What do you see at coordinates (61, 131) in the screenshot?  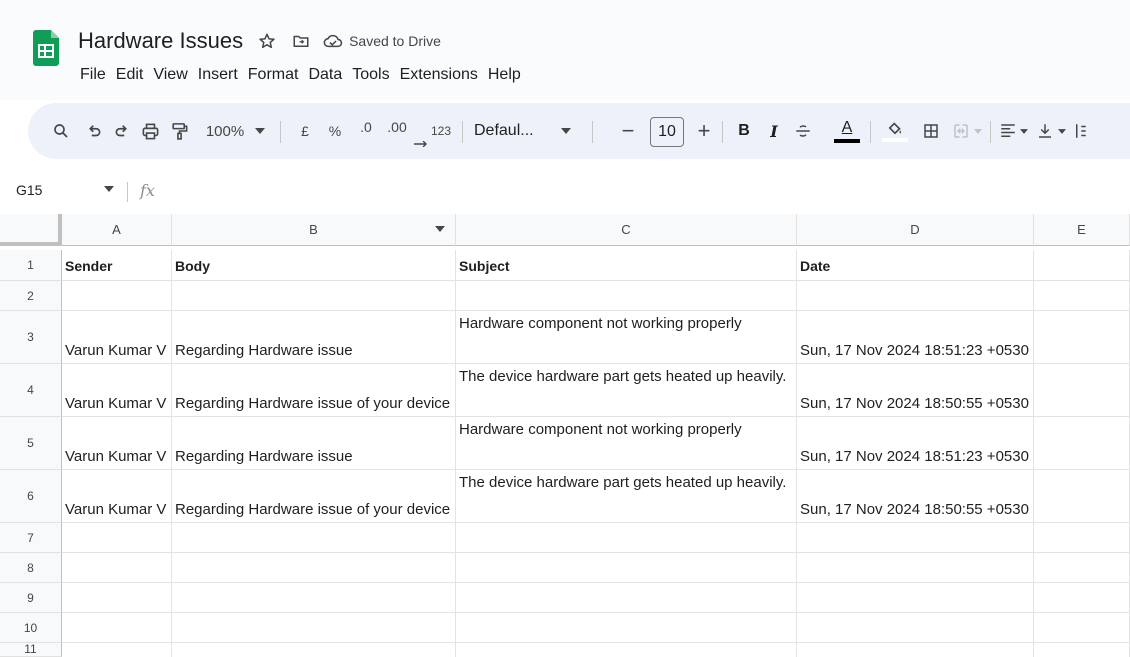 I see `search-icon` at bounding box center [61, 131].